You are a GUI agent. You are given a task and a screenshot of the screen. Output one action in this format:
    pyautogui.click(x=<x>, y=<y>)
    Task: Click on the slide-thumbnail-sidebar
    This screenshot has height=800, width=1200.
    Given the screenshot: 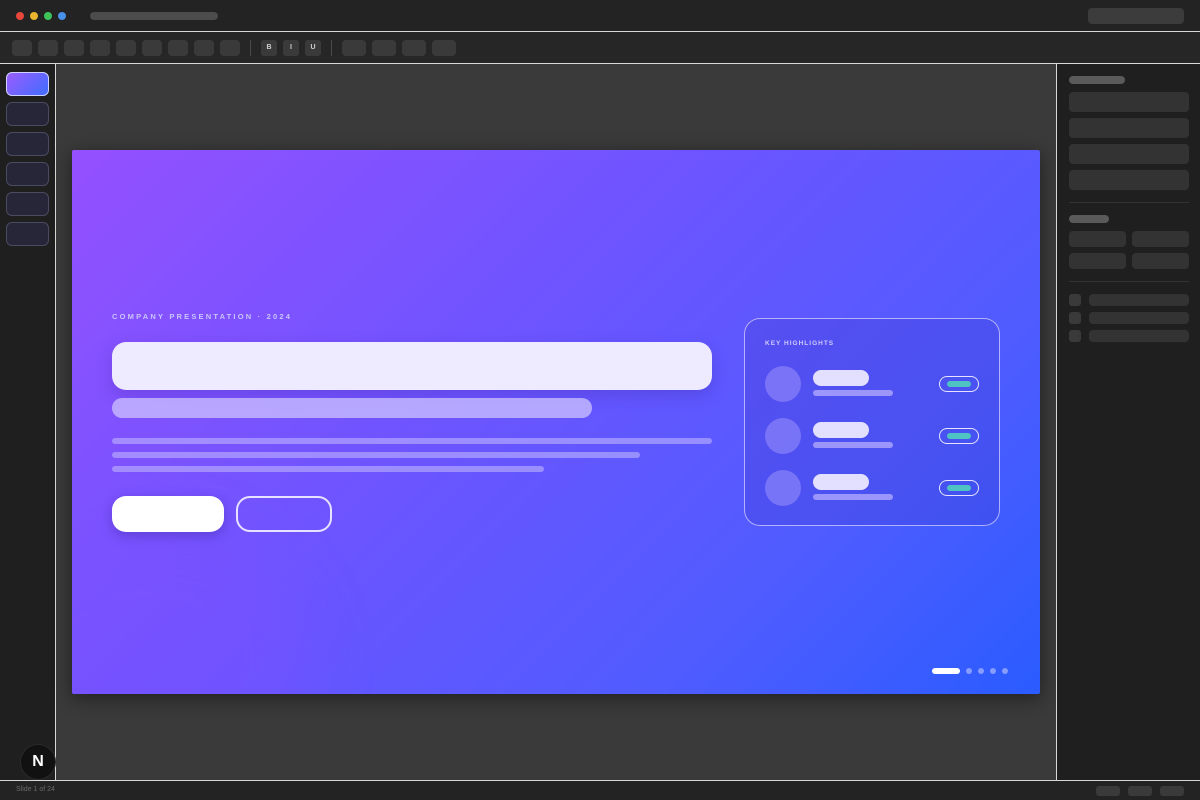 What is the action you would take?
    pyautogui.click(x=28, y=422)
    